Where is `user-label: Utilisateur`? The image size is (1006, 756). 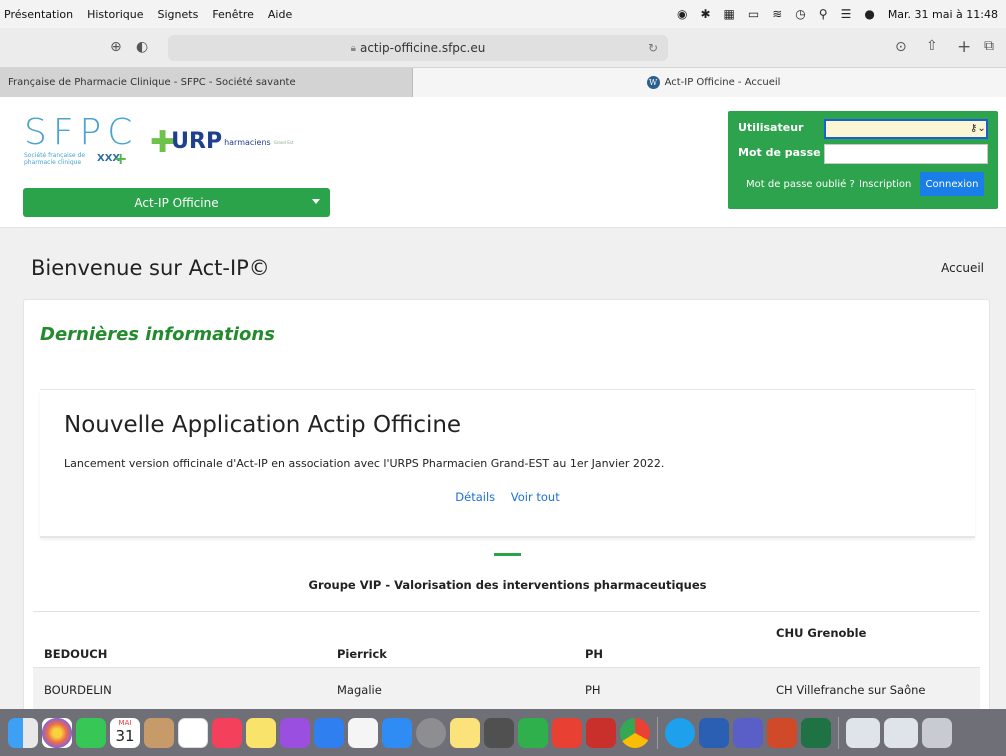 user-label: Utilisateur is located at coordinates (771, 127).